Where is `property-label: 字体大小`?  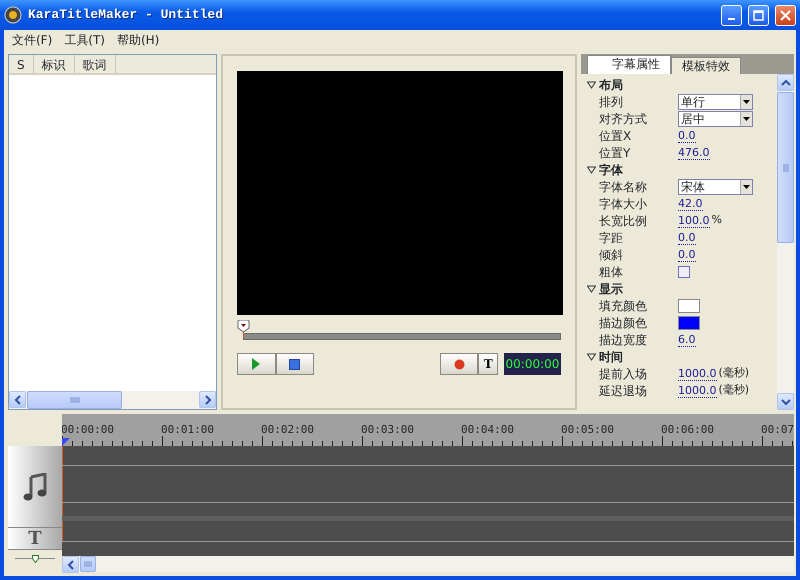 property-label: 字体大小 is located at coordinates (623, 204).